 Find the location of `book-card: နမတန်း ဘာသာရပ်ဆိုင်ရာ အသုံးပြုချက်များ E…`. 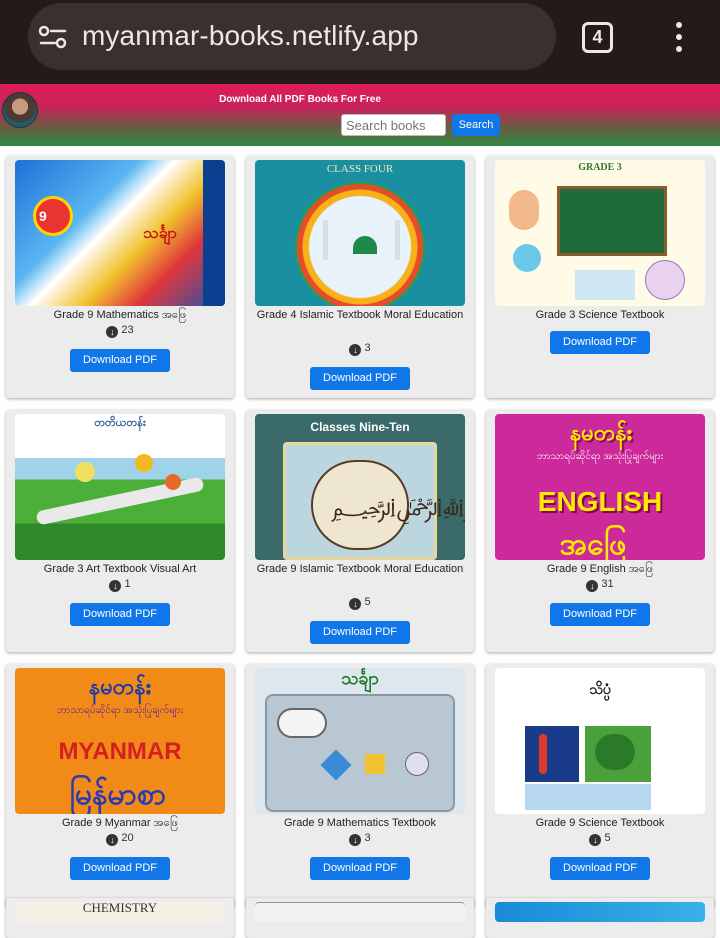

book-card: နမတန်း ဘာသာရပ်ဆိုင်ရာ အသုံးပြုချက်များ E… is located at coordinates (600, 531).